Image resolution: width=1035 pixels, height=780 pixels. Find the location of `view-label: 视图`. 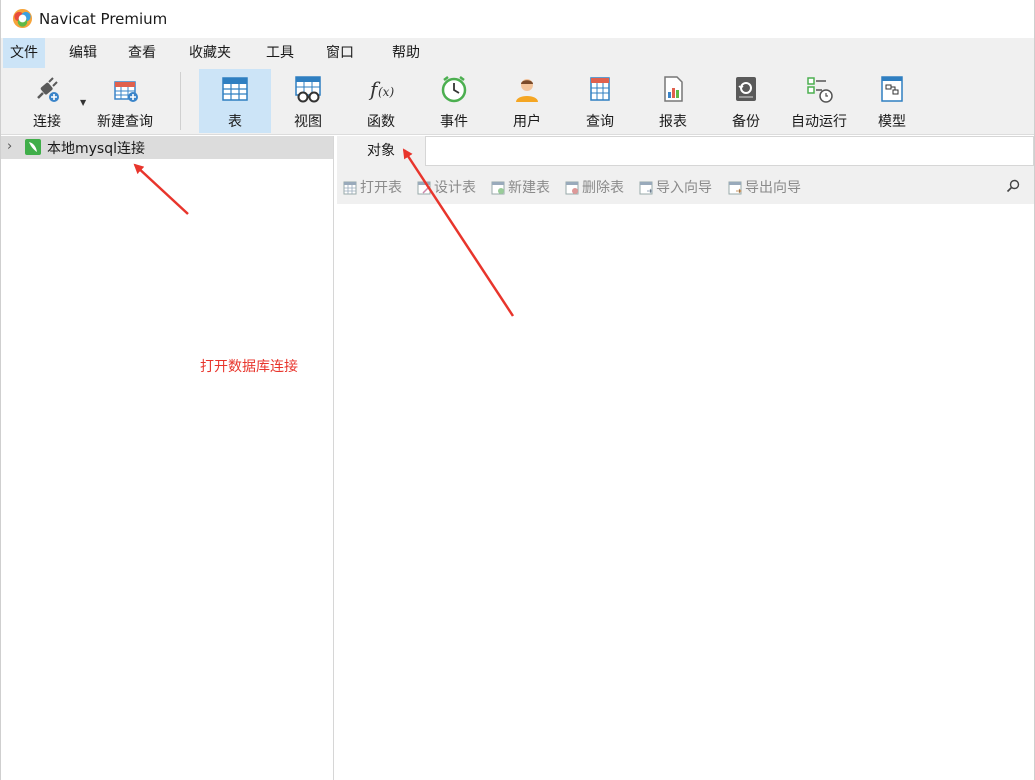

view-label: 视图 is located at coordinates (308, 122).